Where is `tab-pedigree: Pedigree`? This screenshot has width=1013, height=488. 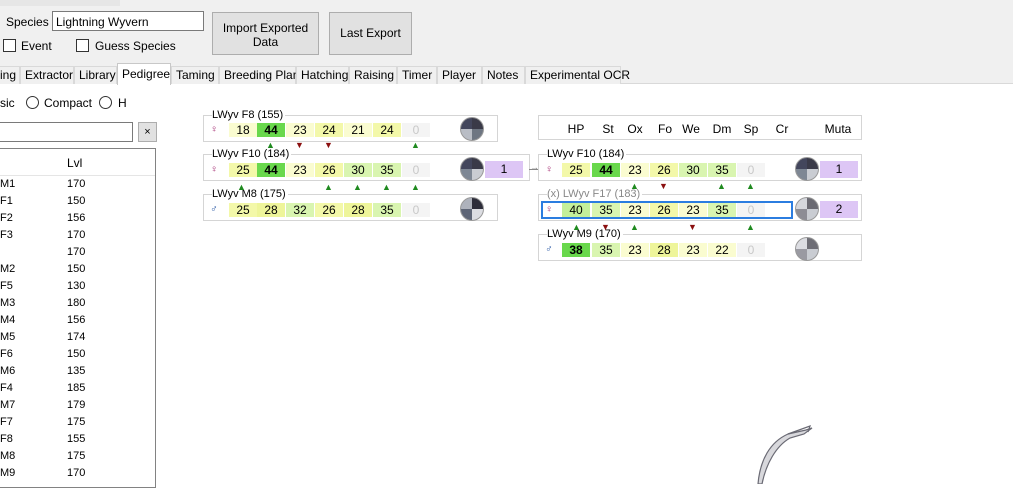 tab-pedigree: Pedigree is located at coordinates (144, 74).